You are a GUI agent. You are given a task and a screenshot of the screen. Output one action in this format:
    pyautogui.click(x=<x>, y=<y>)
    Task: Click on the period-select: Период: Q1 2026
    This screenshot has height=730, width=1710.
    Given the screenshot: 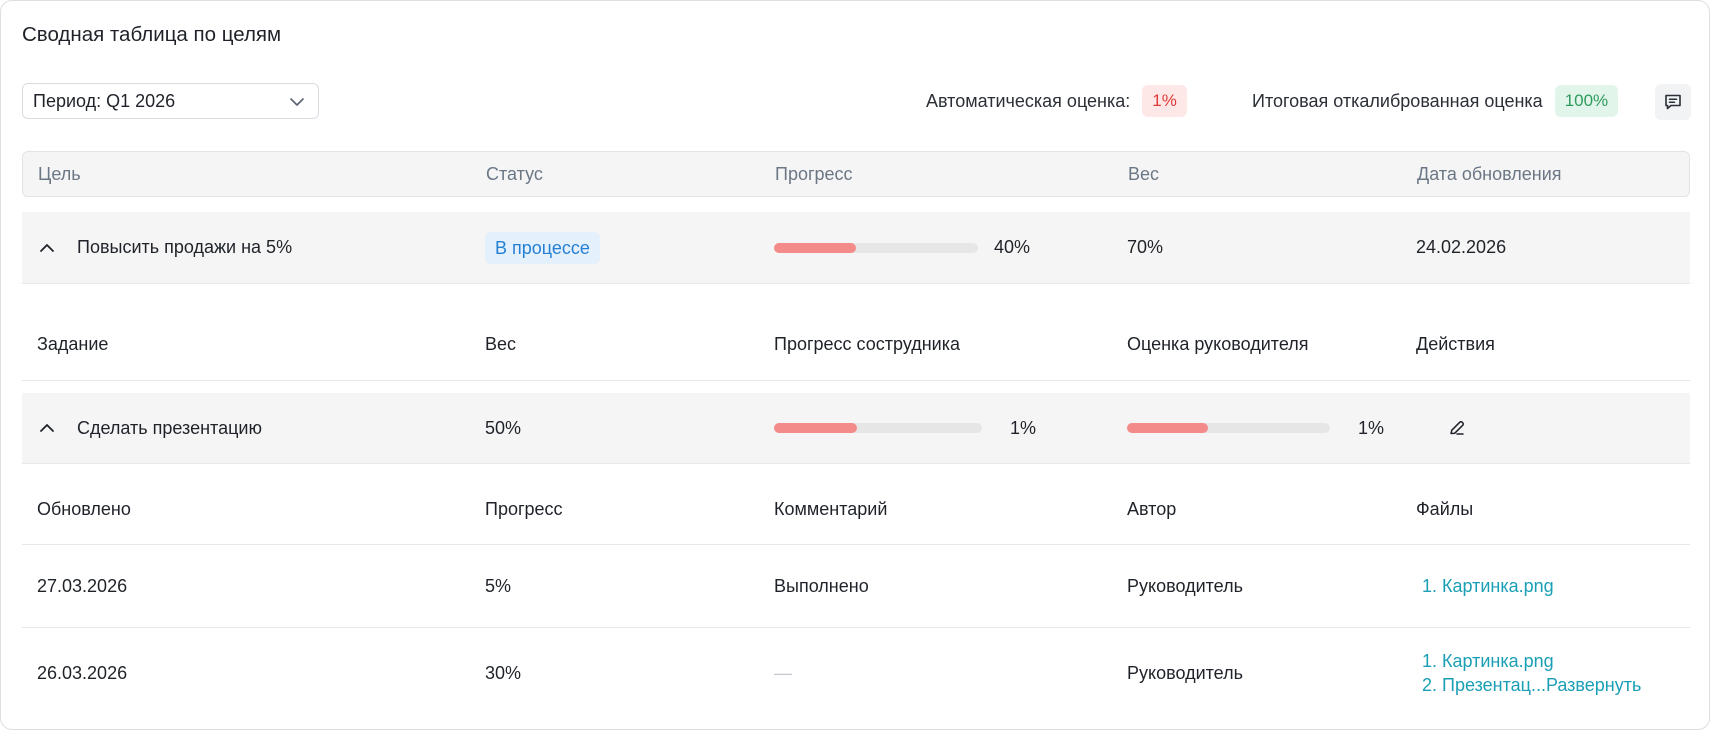 What is the action you would take?
    pyautogui.click(x=170, y=101)
    